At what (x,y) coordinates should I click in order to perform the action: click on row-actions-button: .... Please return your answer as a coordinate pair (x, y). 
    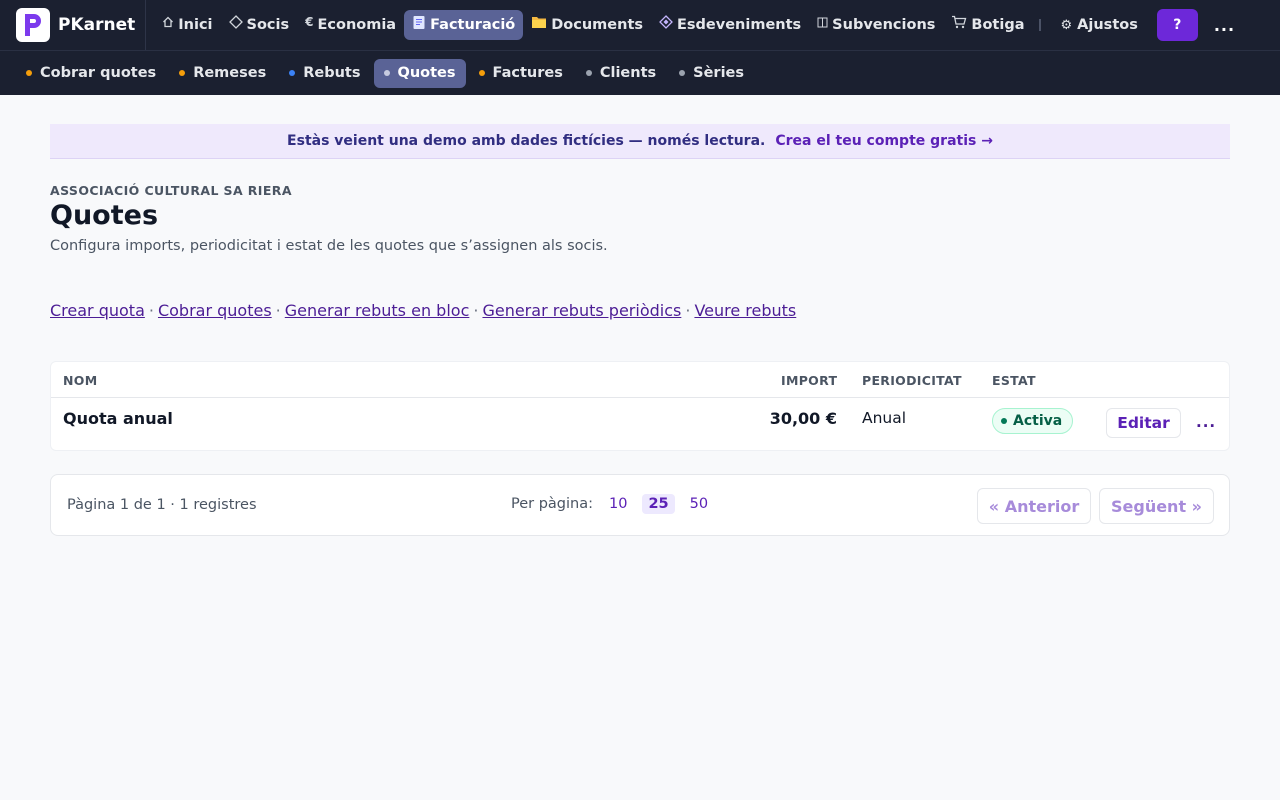
    Looking at the image, I should click on (1206, 422).